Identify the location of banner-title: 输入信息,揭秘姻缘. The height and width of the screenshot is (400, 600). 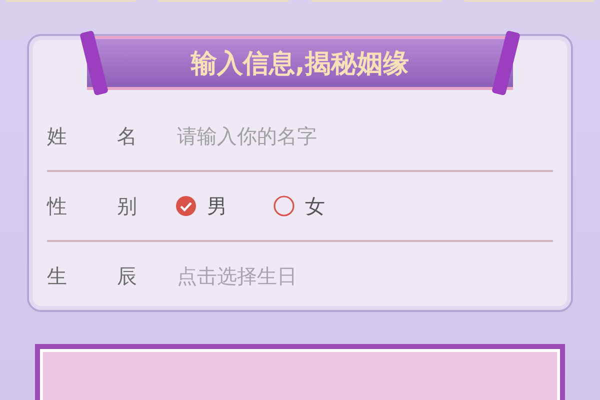
(300, 64).